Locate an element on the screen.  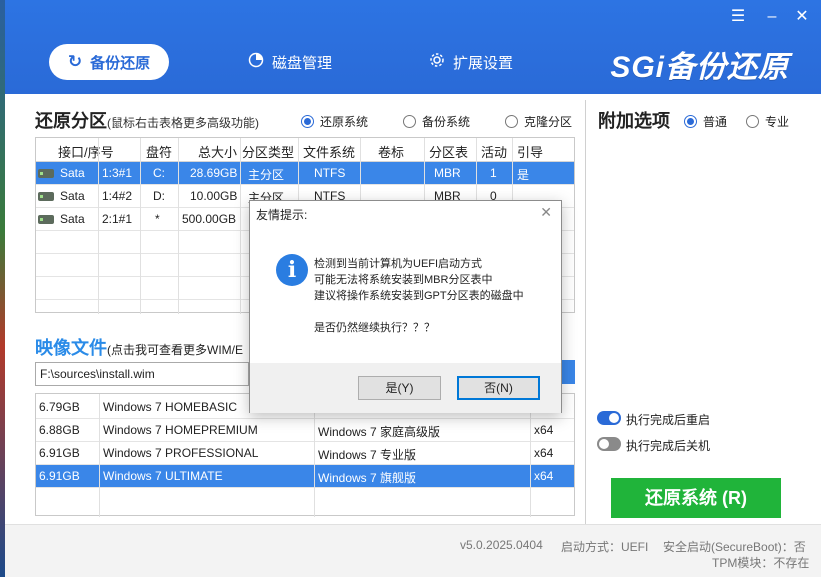
radio-label: 备份系统 is located at coordinates (446, 122).